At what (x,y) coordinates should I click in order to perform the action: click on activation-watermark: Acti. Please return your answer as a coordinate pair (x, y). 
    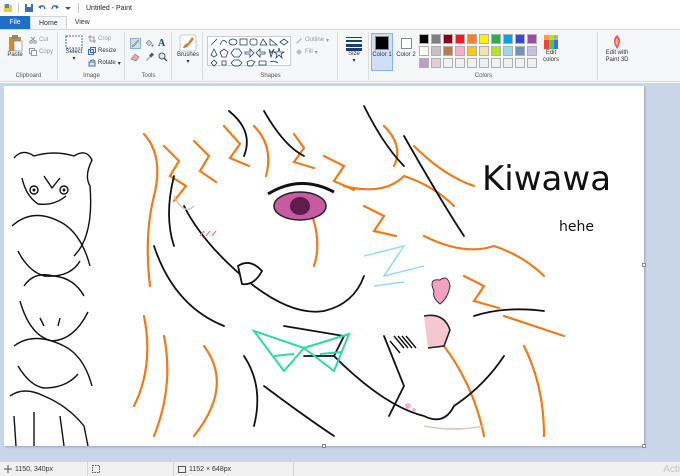
    Looking at the image, I should click on (671, 469).